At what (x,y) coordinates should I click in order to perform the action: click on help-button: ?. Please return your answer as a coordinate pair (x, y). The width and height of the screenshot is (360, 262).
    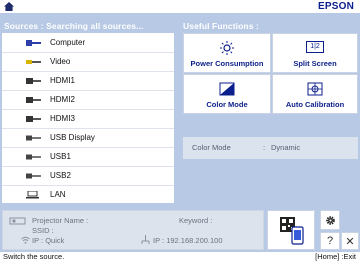
    Looking at the image, I should click on (330, 241).